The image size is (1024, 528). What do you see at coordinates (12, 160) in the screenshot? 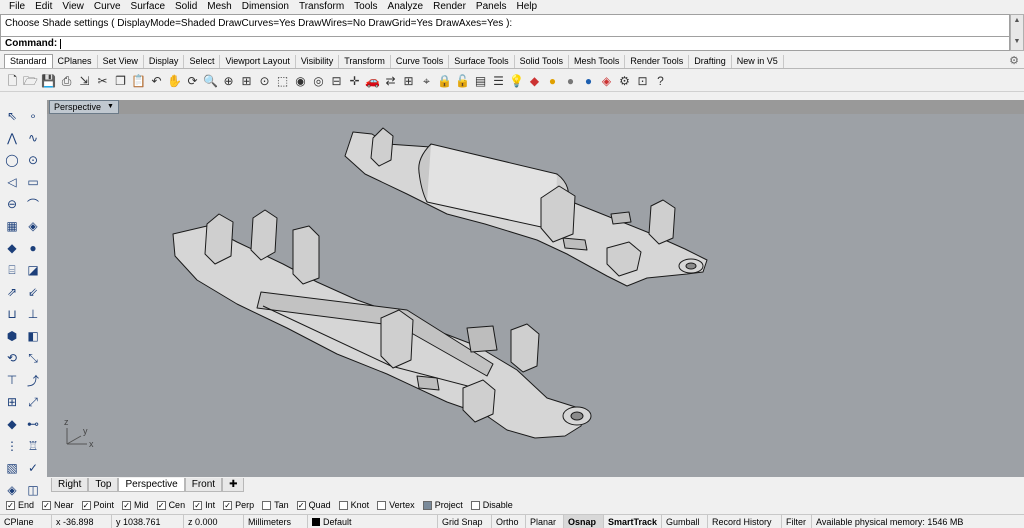
I see `circle-icon: ◯` at bounding box center [12, 160].